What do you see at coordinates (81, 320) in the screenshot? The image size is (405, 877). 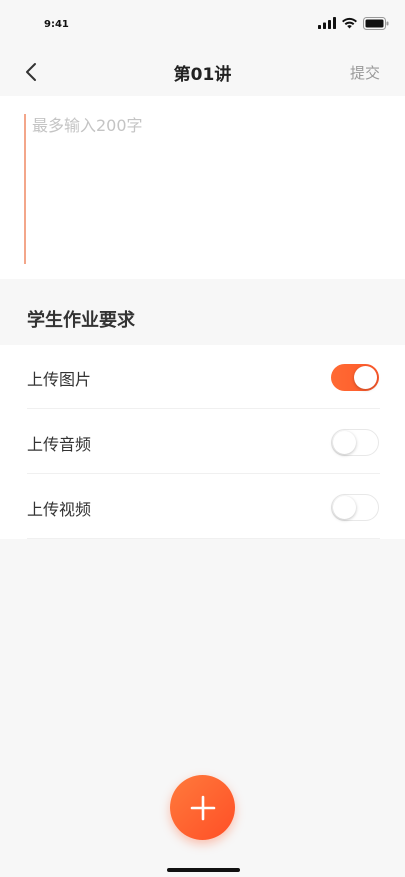 I see `requirements-heading: 学生作业要求` at bounding box center [81, 320].